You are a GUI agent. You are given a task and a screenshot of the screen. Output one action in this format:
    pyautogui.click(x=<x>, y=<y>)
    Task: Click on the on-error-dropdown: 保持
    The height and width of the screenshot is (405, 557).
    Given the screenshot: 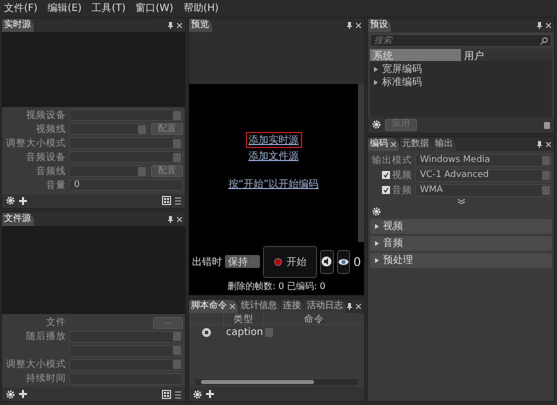 What is the action you would take?
    pyautogui.click(x=242, y=261)
    